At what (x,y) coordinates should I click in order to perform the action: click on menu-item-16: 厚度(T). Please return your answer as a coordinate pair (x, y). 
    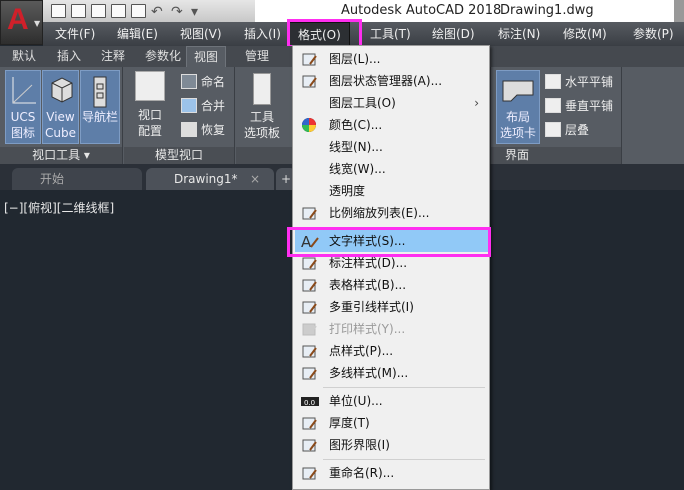
    Looking at the image, I should click on (392, 423).